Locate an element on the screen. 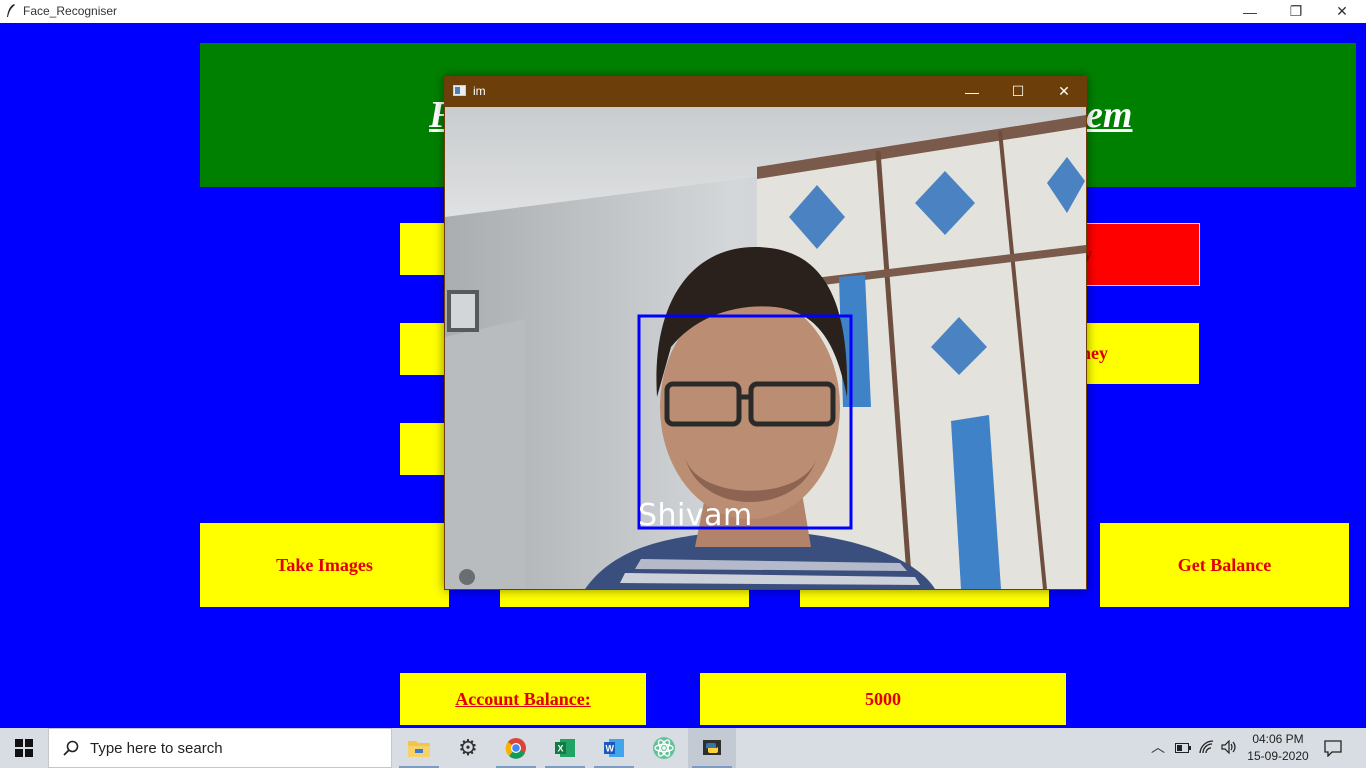  word-button: W is located at coordinates (614, 748).